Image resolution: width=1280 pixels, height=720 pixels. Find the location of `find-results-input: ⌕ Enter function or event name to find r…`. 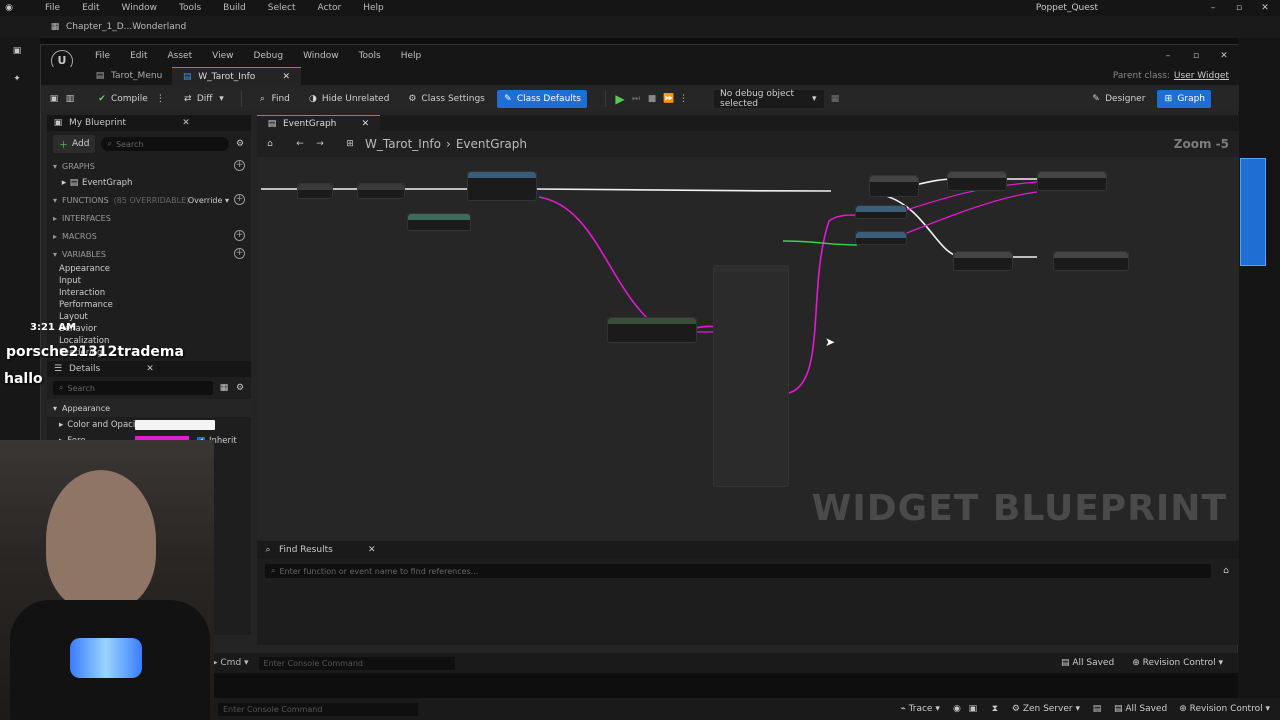

find-results-input: ⌕ Enter function or event name to find r… is located at coordinates (738, 571).